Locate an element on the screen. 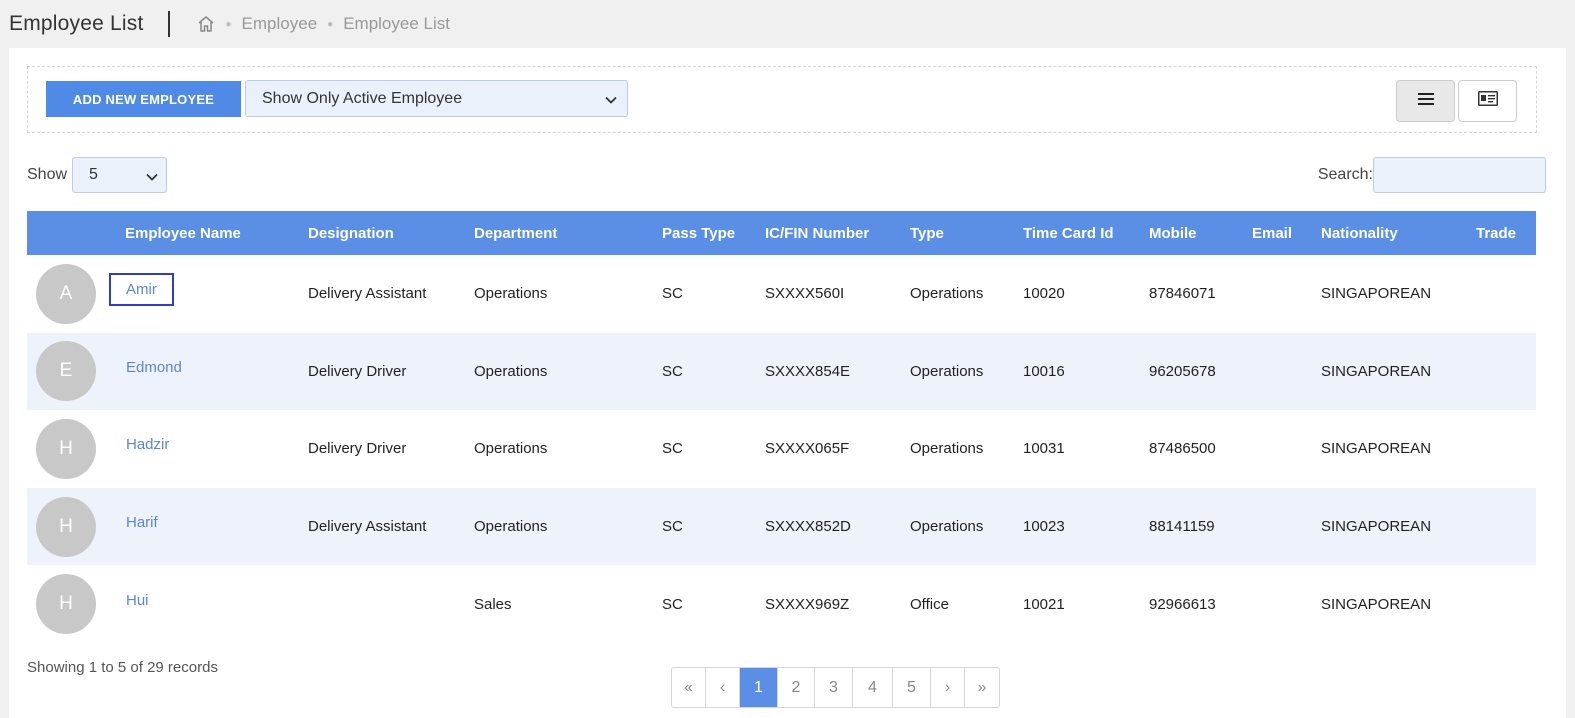  breadcrumb: ● Employee ● Employee List is located at coordinates (323, 24).